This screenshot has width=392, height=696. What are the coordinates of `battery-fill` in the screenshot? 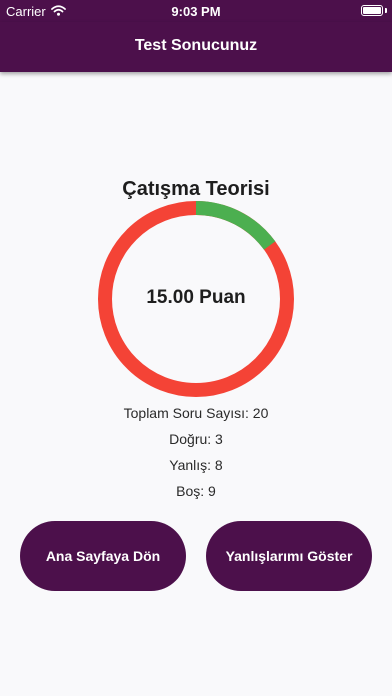 It's located at (372, 10).